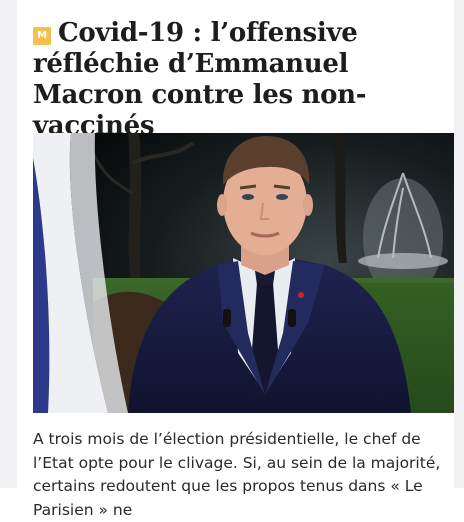 Image resolution: width=464 pixels, height=522 pixels. Describe the element at coordinates (42, 36) in the screenshot. I see `le-monde-m-icon: M` at that location.